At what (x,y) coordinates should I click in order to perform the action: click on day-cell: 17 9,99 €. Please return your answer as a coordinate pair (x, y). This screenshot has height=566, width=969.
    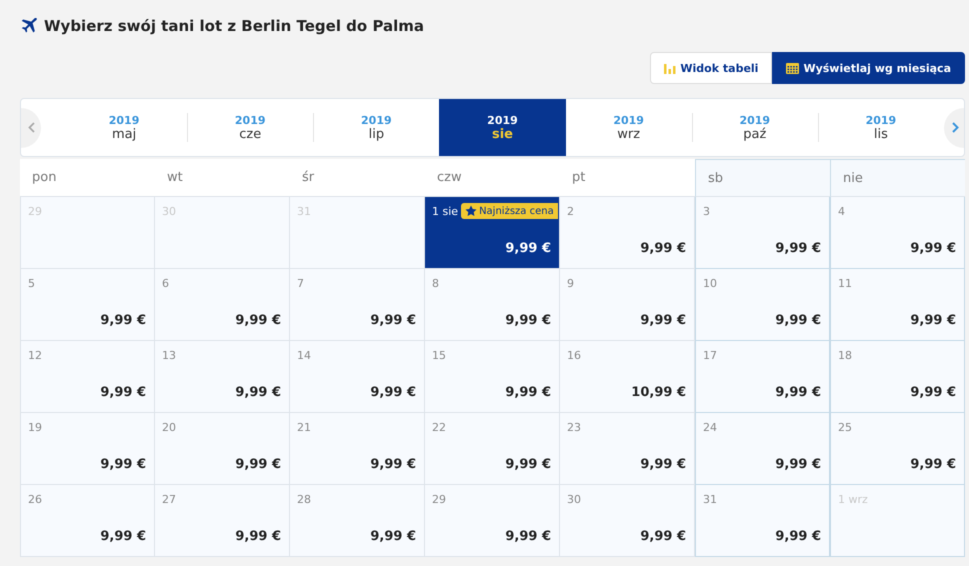
    Looking at the image, I should click on (762, 377).